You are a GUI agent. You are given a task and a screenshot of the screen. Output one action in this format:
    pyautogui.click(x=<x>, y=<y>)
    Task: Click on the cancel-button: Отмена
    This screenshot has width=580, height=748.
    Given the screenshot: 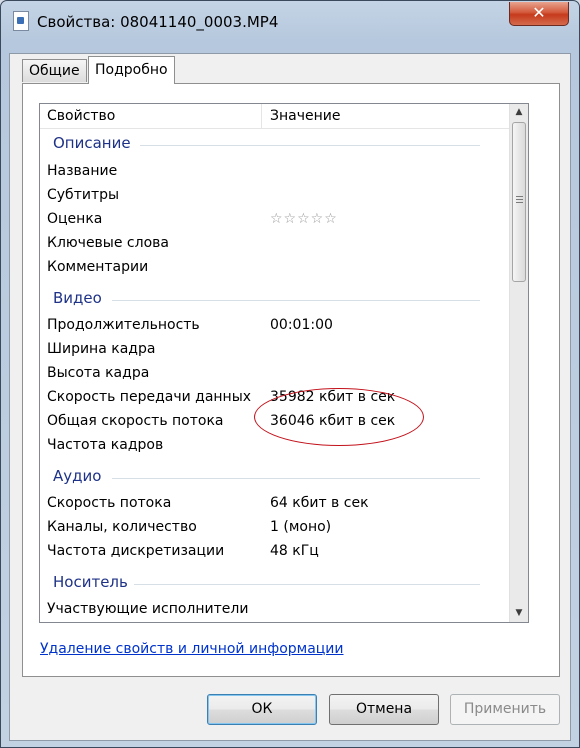 What is the action you would take?
    pyautogui.click(x=384, y=709)
    